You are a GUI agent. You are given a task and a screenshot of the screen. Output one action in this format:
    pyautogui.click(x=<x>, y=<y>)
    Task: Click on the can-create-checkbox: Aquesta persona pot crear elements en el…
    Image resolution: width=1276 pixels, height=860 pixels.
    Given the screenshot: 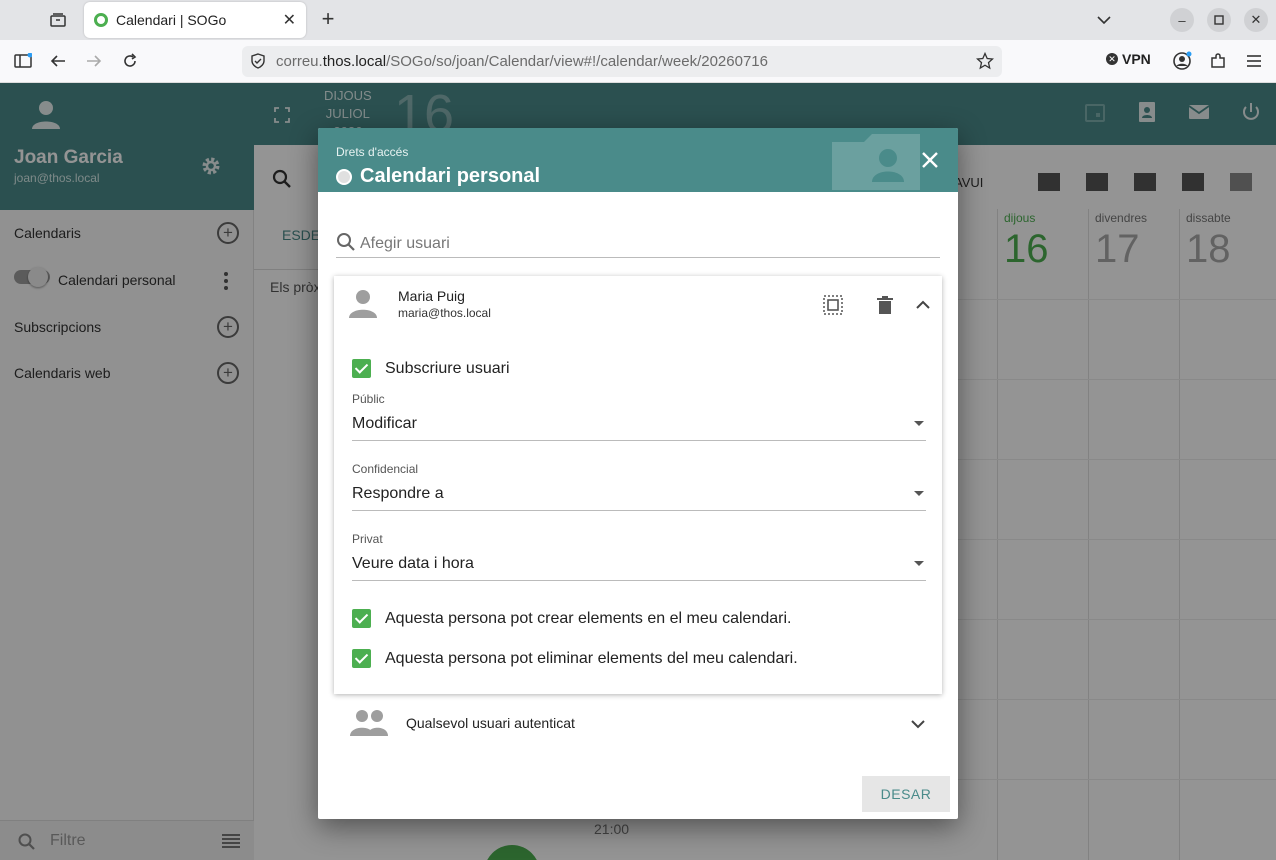 What is the action you would take?
    pyautogui.click(x=571, y=618)
    